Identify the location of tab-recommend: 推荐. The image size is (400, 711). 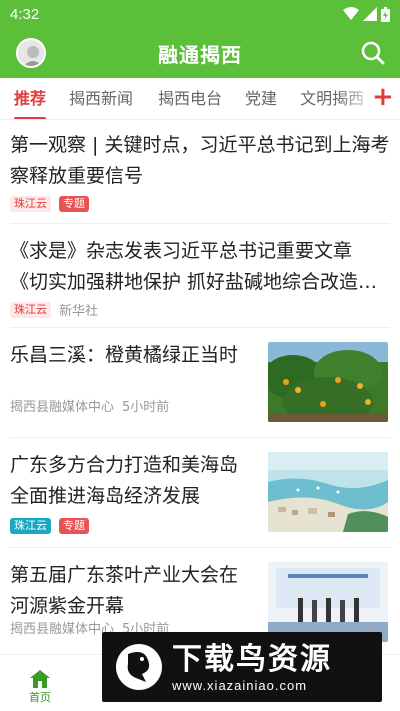
(30, 98).